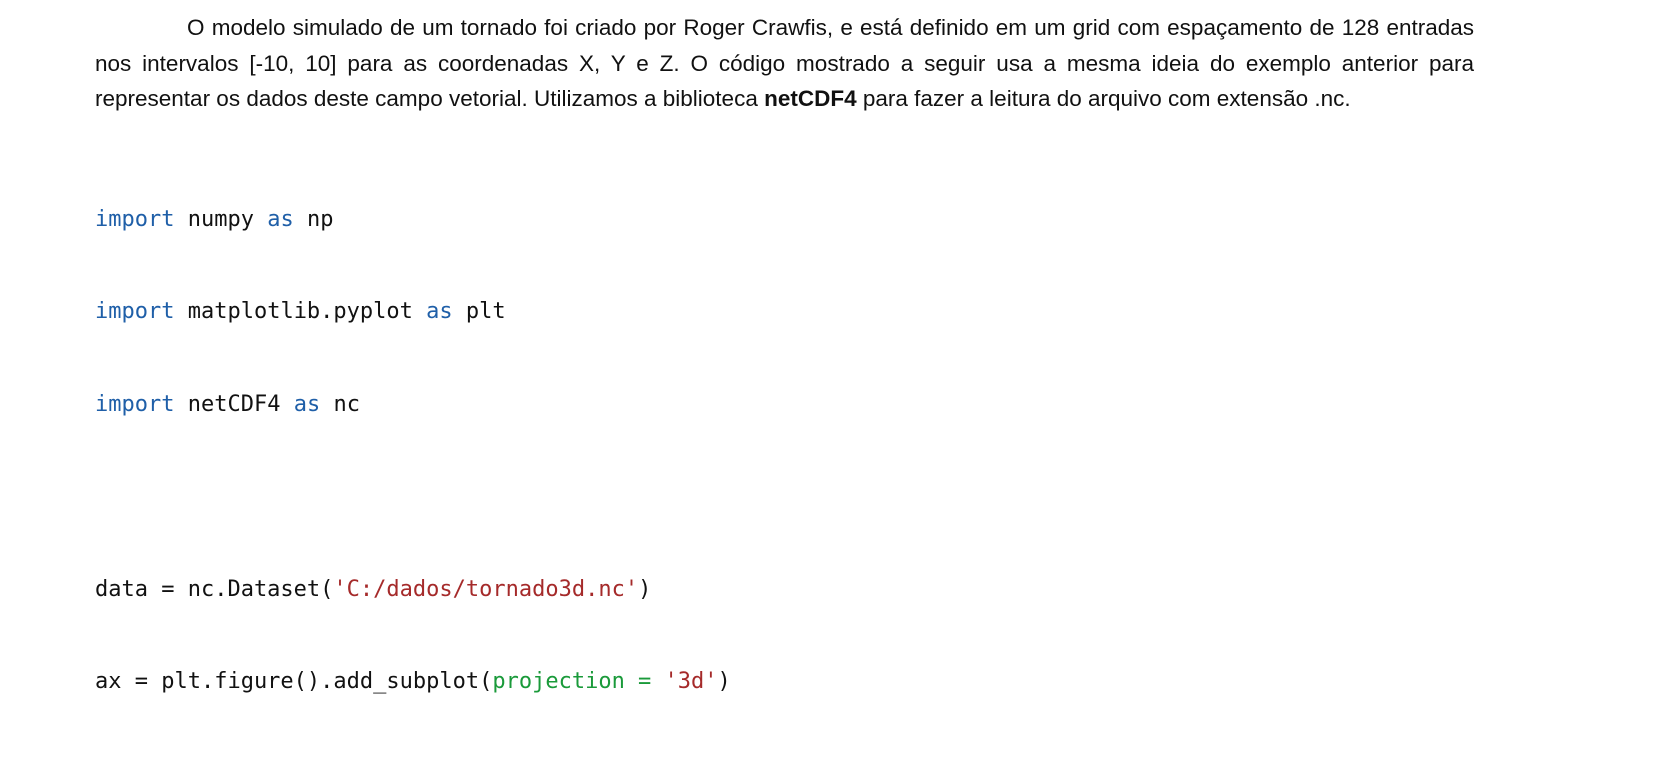 The width and height of the screenshot is (1654, 759). What do you see at coordinates (485, 589) in the screenshot?
I see `string-literal: 'C:/dados/tornado3d.nc'` at bounding box center [485, 589].